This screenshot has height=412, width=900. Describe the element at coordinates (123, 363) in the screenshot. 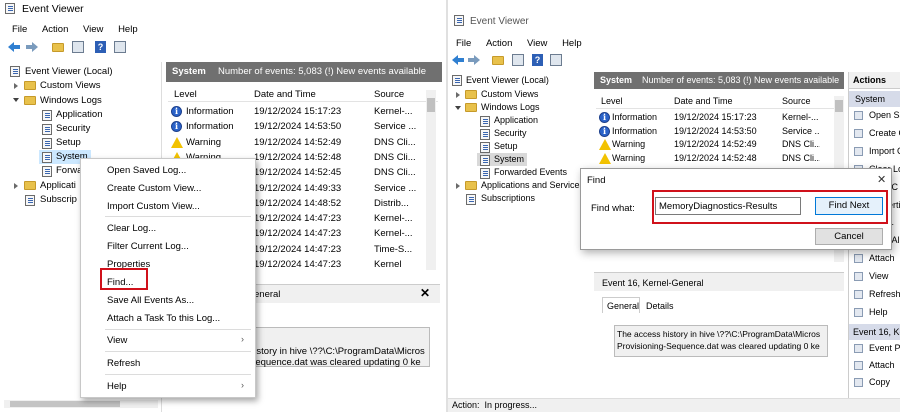

I see `menu-refresh: Refresh` at that location.